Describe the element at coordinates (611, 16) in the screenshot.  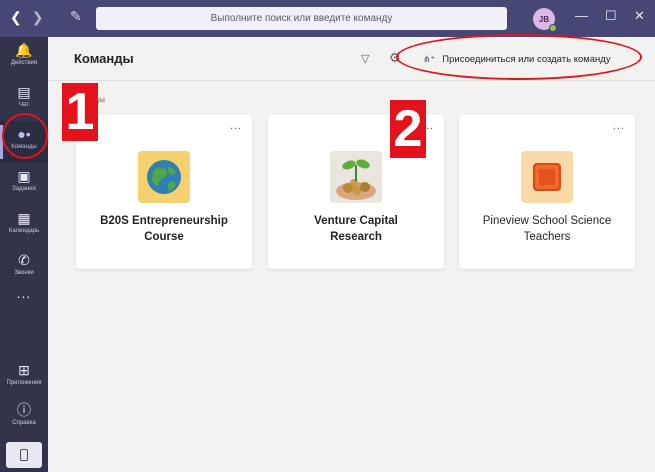
I see `maximize-icon: ☐` at that location.